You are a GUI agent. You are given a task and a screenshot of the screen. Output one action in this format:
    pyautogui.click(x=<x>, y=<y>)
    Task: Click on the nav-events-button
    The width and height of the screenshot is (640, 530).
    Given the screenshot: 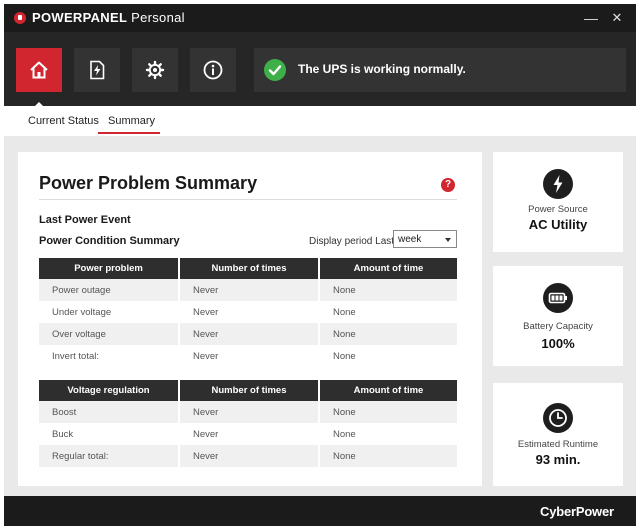 What is the action you would take?
    pyautogui.click(x=97, y=70)
    